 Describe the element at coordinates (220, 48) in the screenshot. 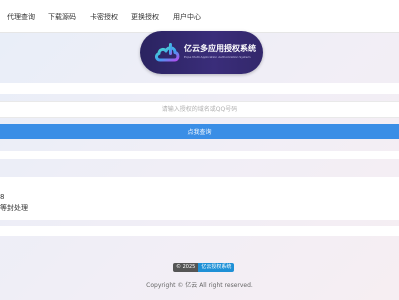

I see `logo-title: 亿云多应用授权系统` at that location.